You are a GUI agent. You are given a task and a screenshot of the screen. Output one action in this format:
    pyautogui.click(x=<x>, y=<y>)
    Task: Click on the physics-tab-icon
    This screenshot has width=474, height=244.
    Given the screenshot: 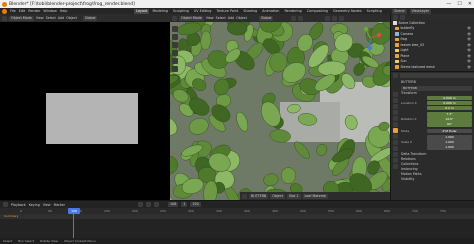 What is the action you would take?
    pyautogui.click(x=395, y=148)
    